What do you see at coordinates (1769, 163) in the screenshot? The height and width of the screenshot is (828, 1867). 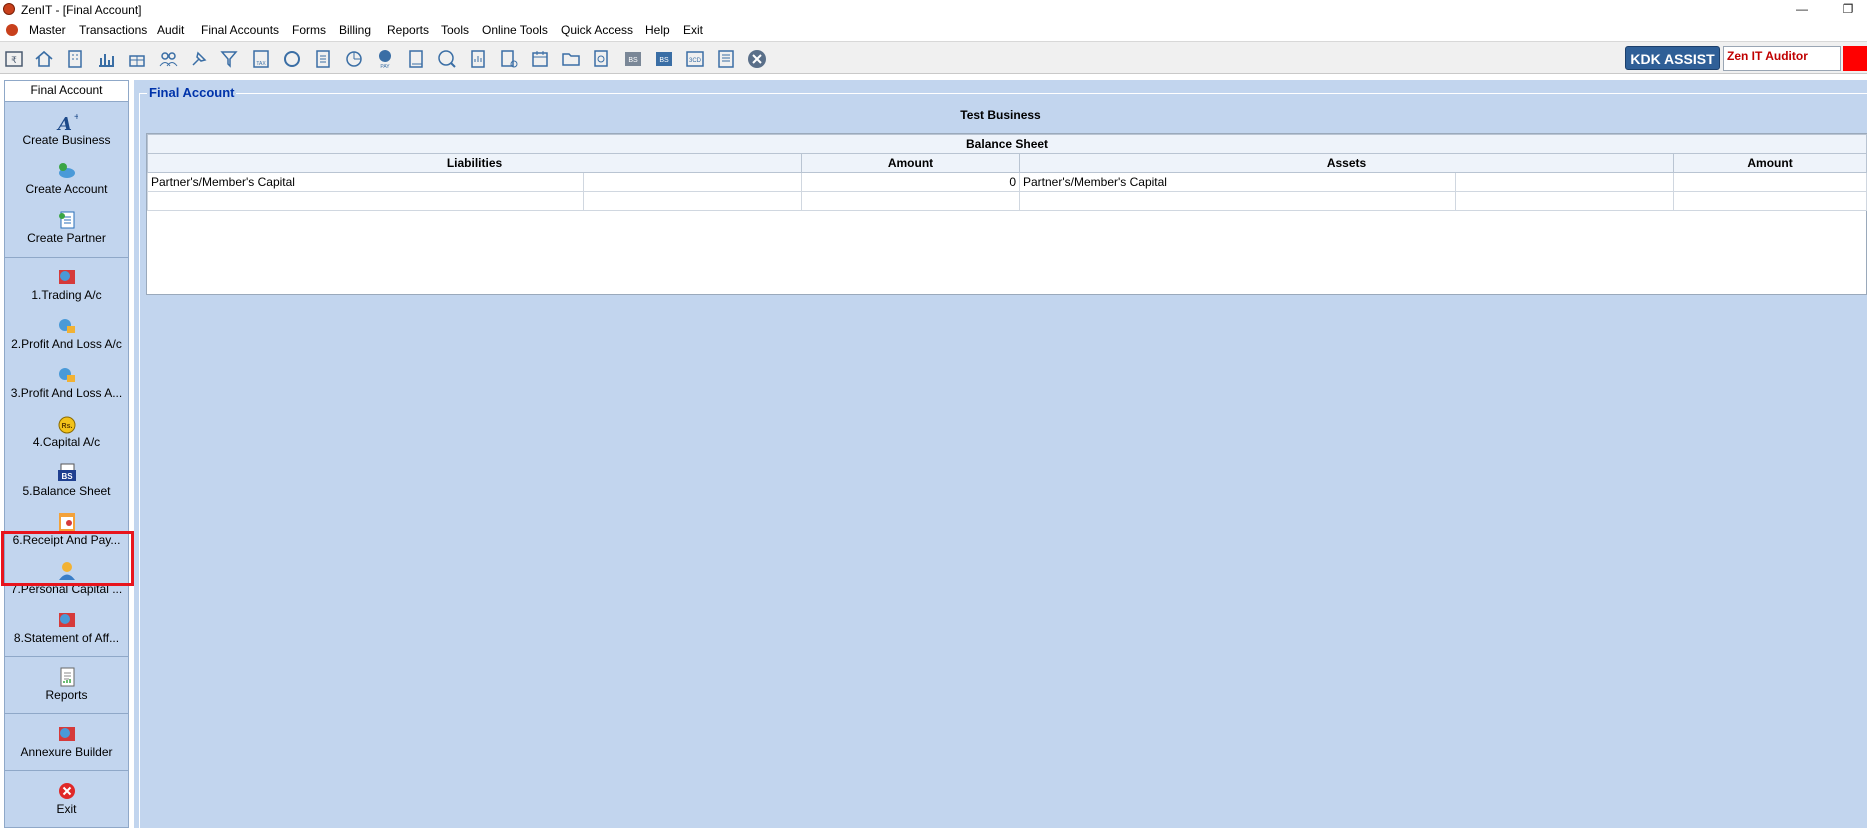 I see `assets-amount-header: Amount` at bounding box center [1769, 163].